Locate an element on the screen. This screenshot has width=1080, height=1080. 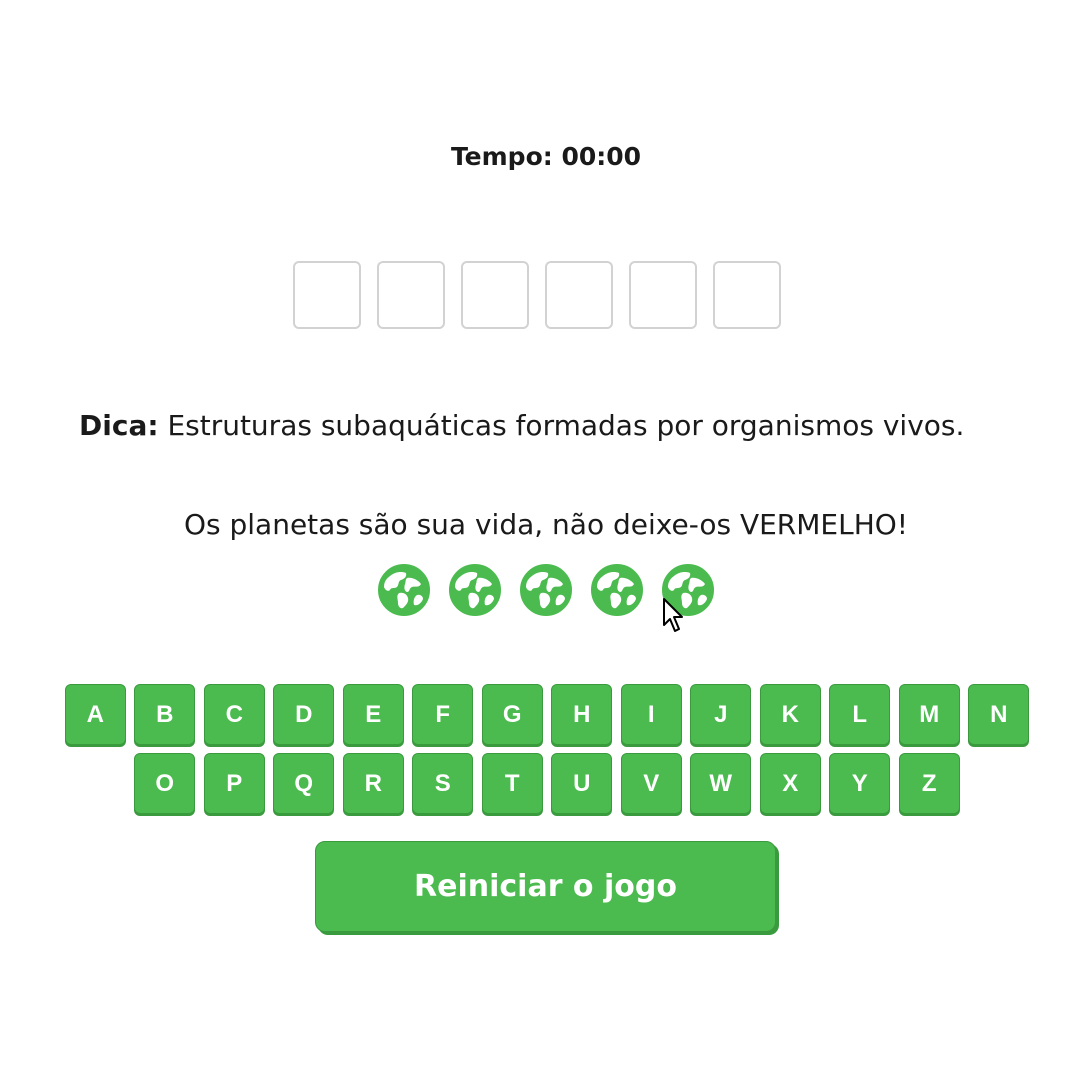
letter-key-j: J is located at coordinates (721, 714).